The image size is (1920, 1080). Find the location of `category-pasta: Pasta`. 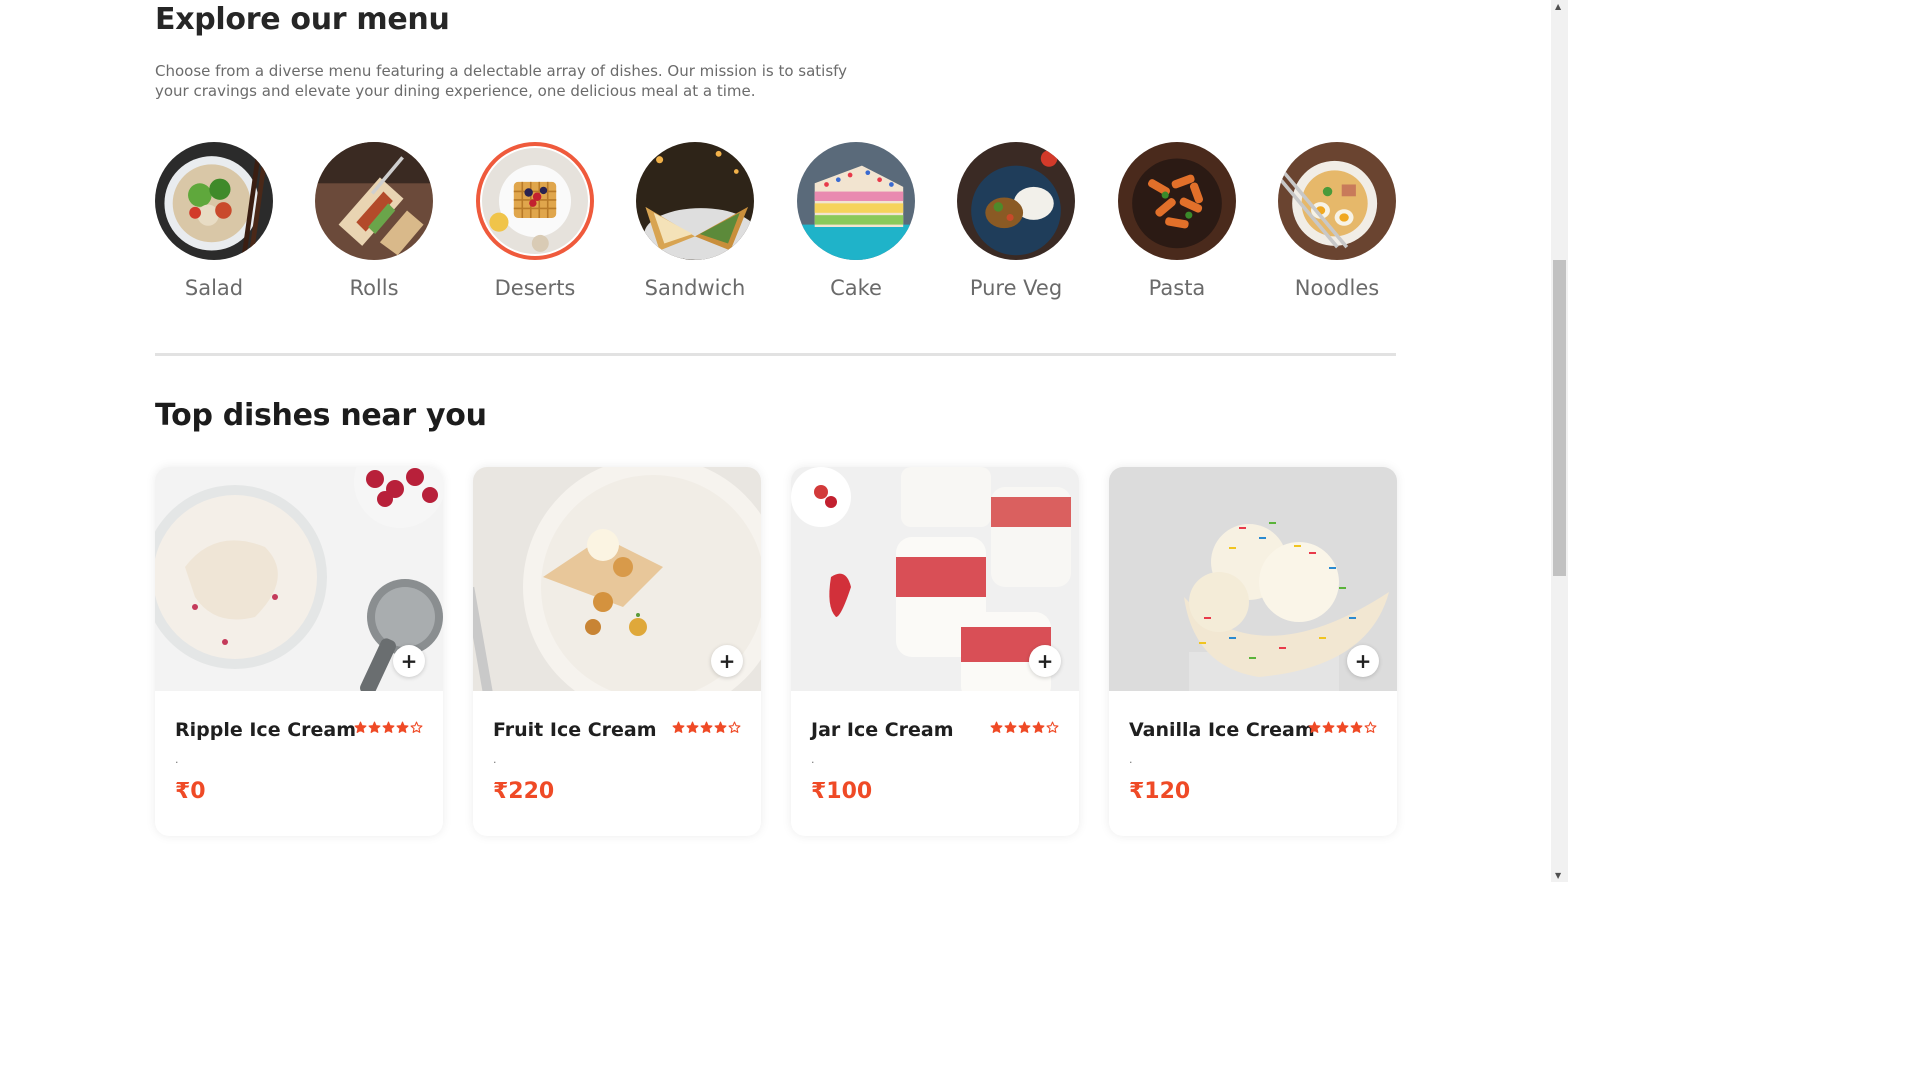

category-pasta: Pasta is located at coordinates (1177, 221).